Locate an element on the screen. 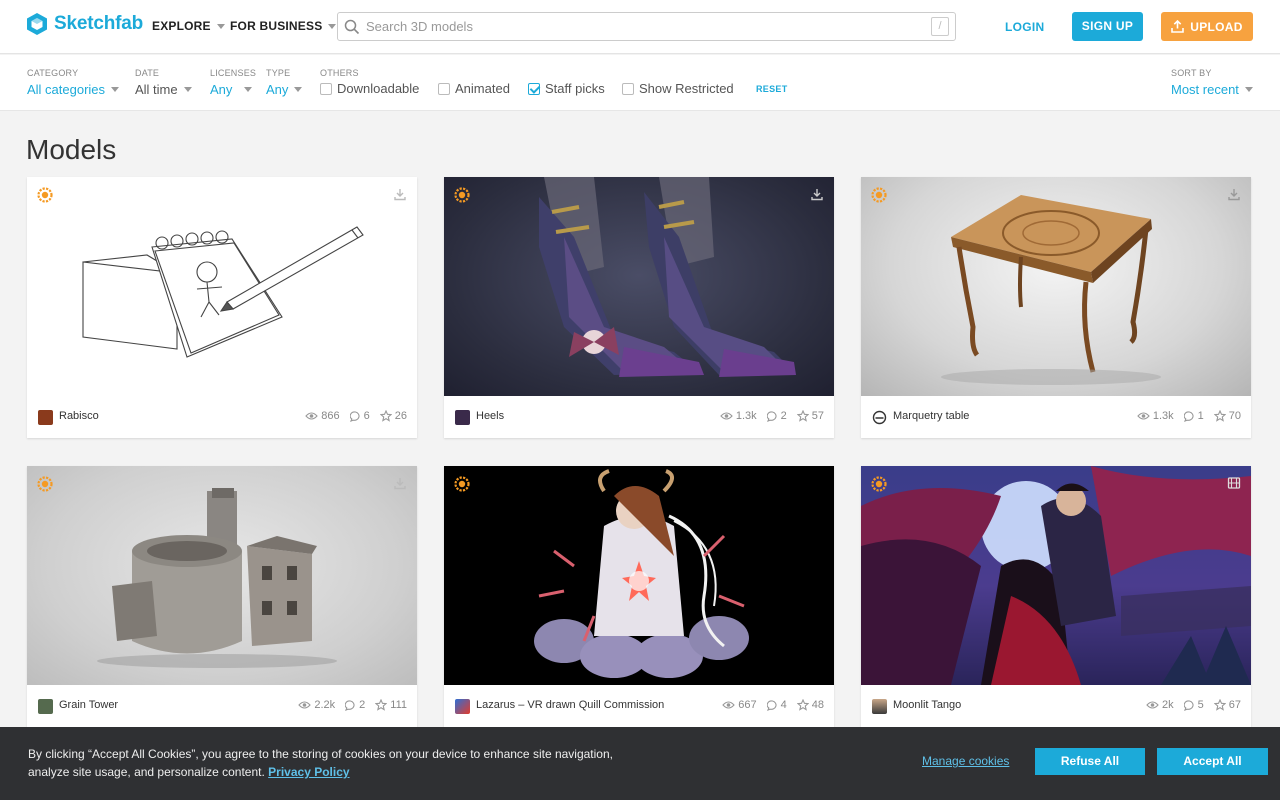 Image resolution: width=1280 pixels, height=800 pixels. search-shortcut-key: / is located at coordinates (940, 26).